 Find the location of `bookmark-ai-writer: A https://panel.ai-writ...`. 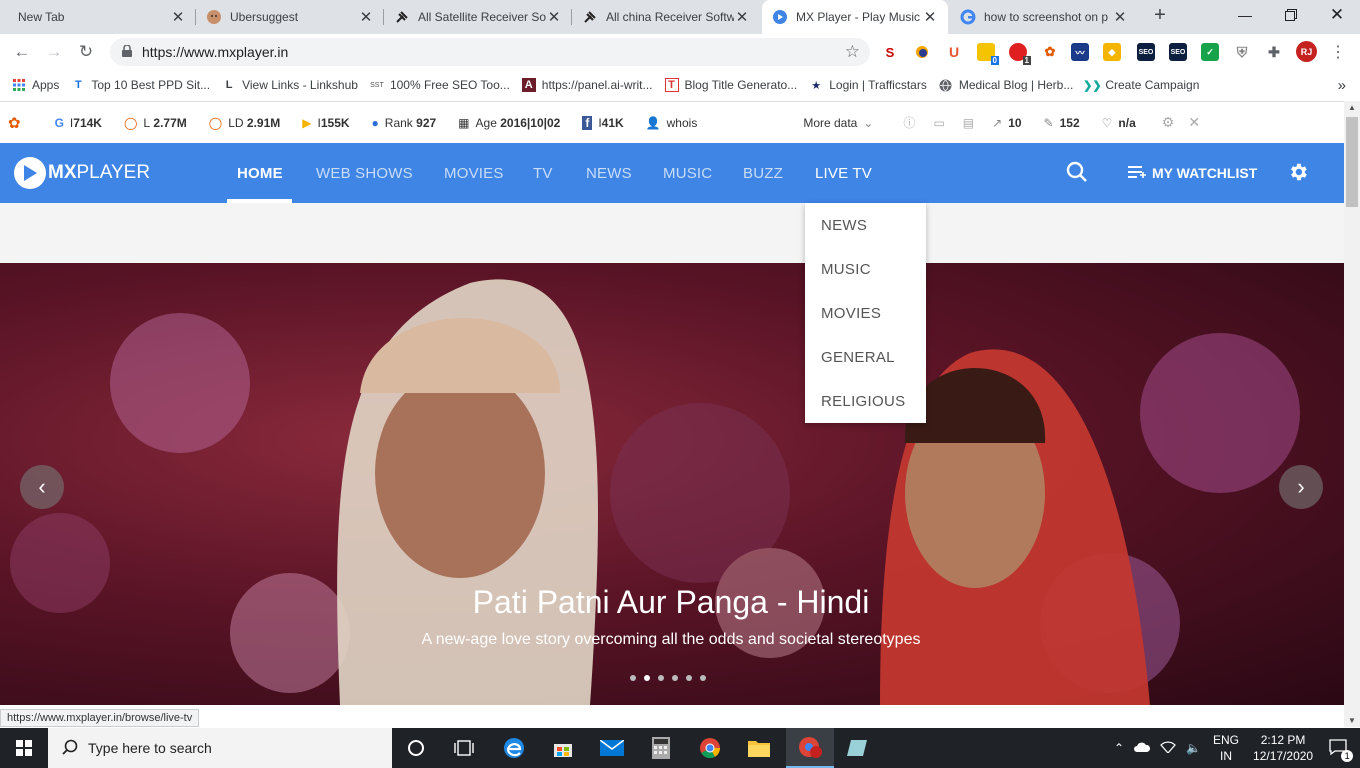

bookmark-ai-writer: A https://panel.ai-writ... is located at coordinates (587, 85).